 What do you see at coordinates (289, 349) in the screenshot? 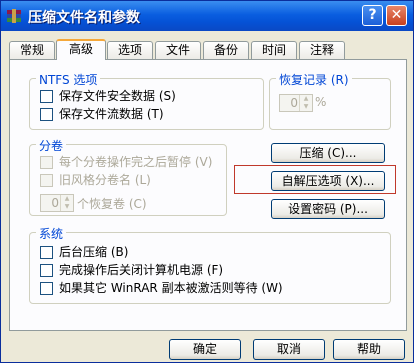
I see `cancel-button: 取消` at bounding box center [289, 349].